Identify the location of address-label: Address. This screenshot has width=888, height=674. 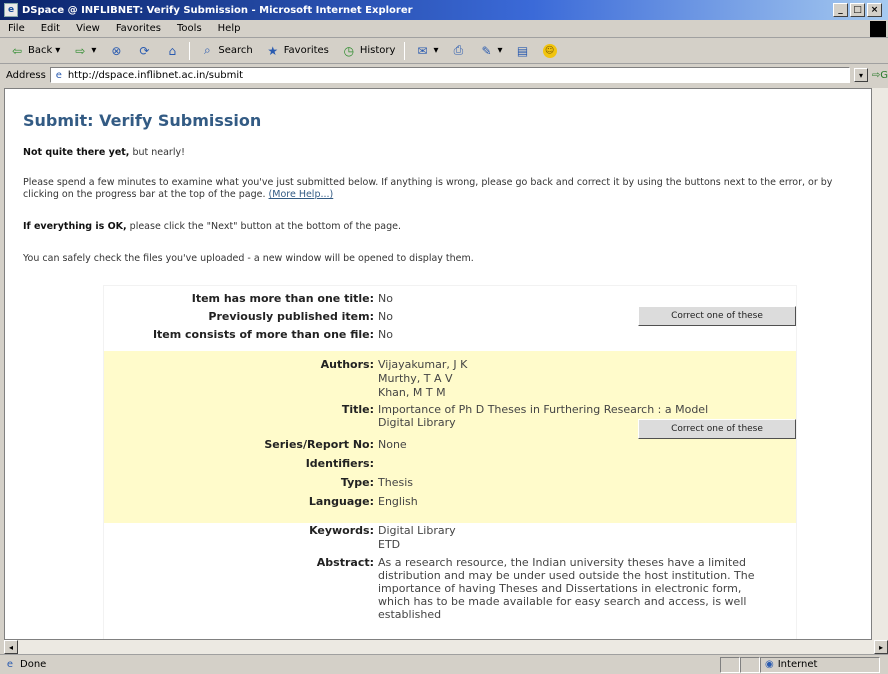
(26, 75).